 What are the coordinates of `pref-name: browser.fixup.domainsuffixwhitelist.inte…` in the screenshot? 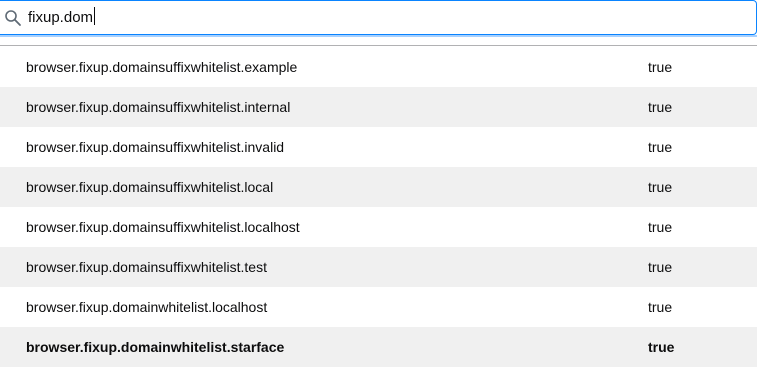 It's located at (158, 107).